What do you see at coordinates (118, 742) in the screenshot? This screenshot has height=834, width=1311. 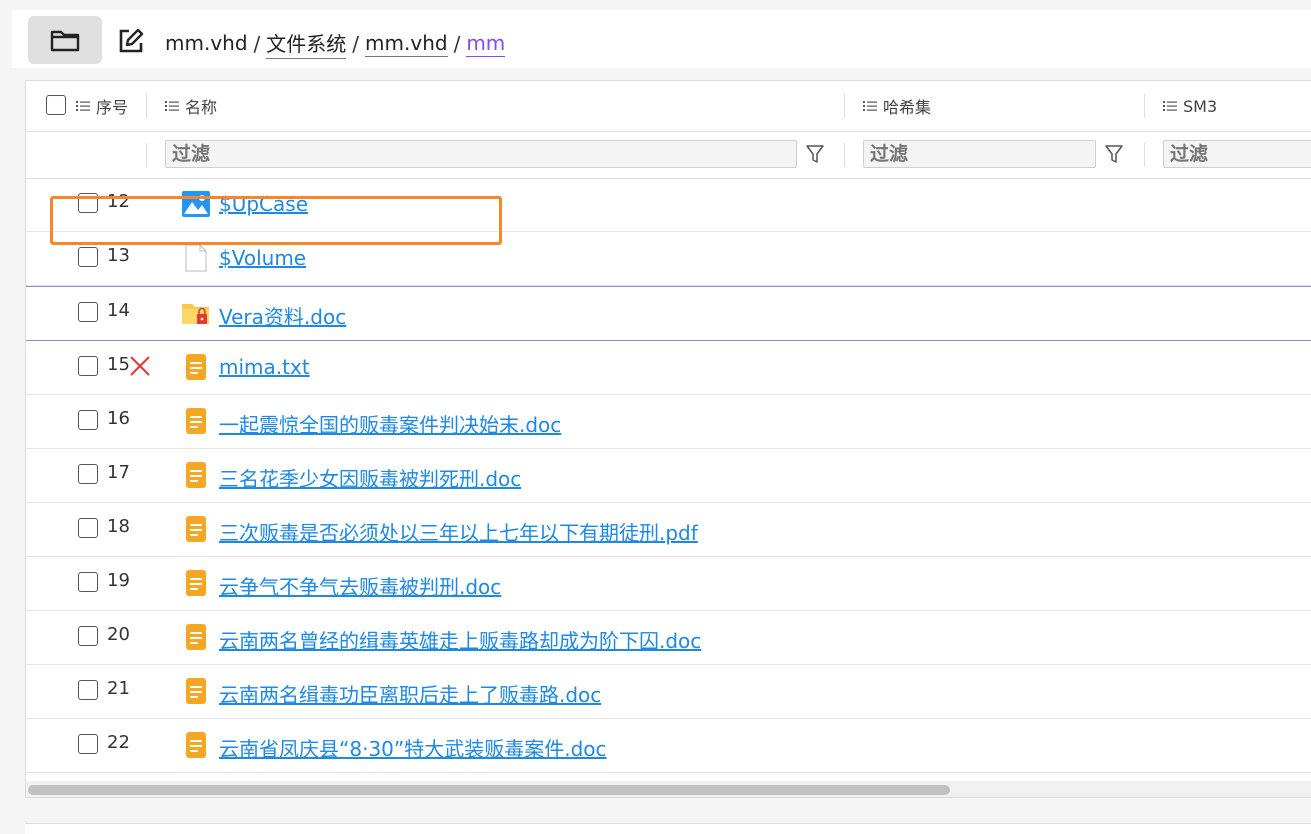 I see `row-index: 22` at bounding box center [118, 742].